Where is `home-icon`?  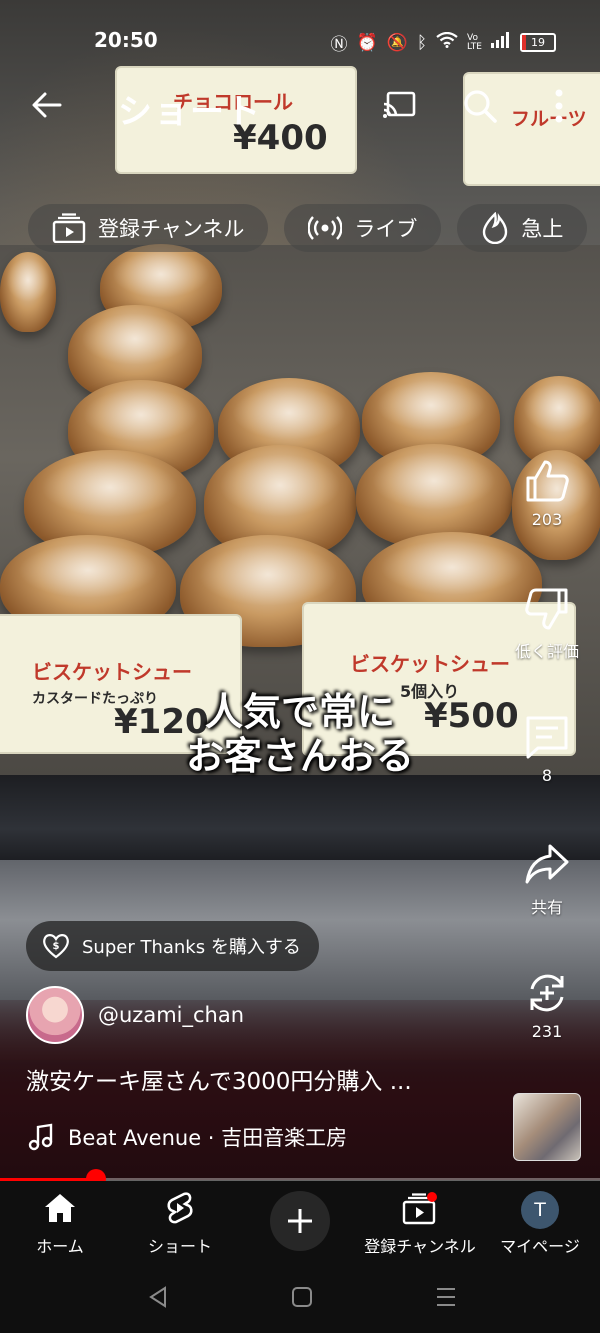 home-icon is located at coordinates (60, 1208).